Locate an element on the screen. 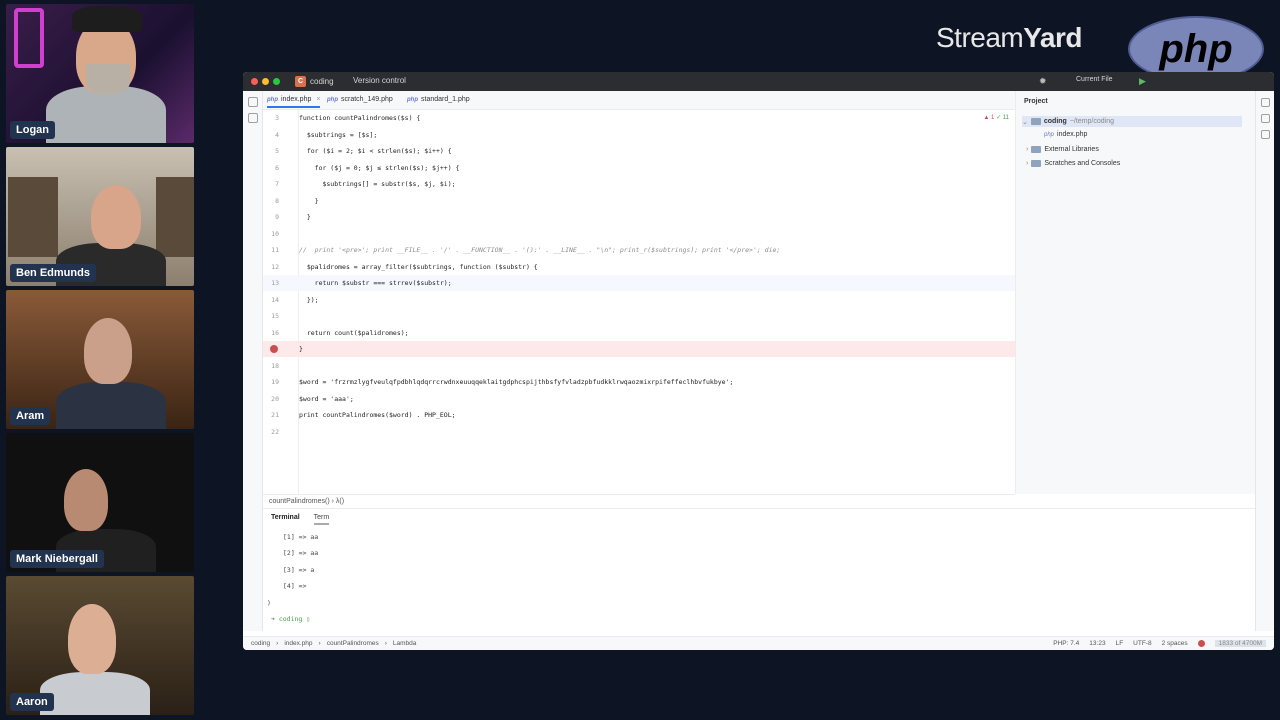  line-separator: LF is located at coordinates (1120, 643).